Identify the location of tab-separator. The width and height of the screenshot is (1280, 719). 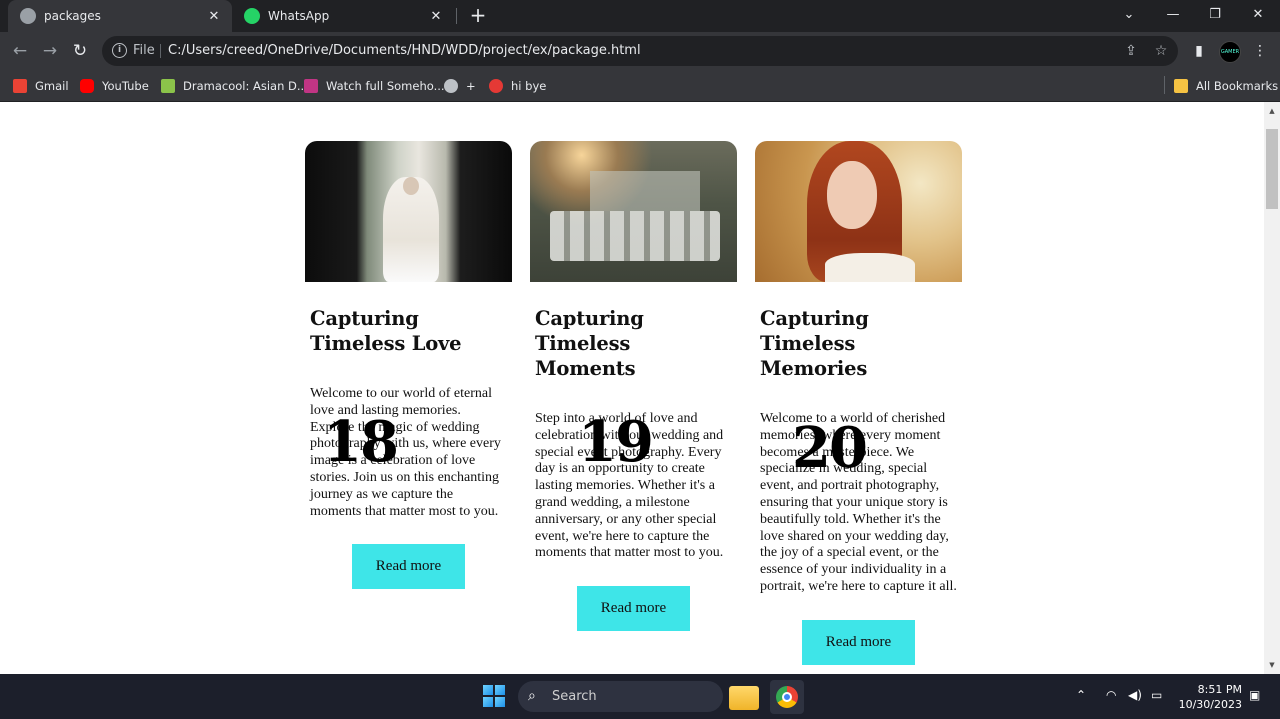
(456, 16).